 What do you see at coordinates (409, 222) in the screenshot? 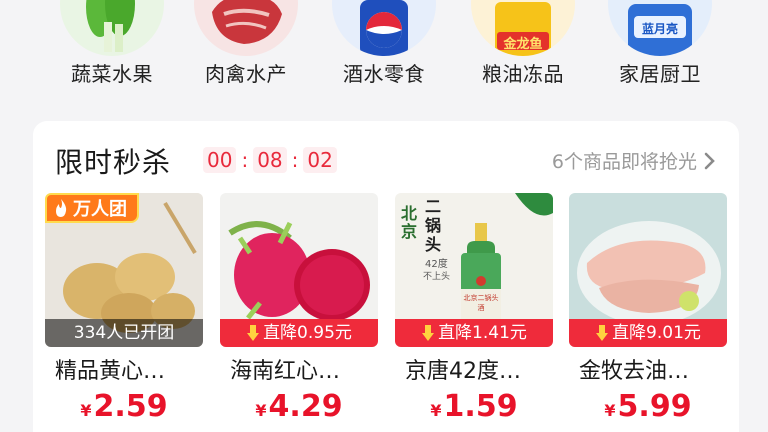
I see `package-text-beijing: 北京` at bounding box center [409, 222].